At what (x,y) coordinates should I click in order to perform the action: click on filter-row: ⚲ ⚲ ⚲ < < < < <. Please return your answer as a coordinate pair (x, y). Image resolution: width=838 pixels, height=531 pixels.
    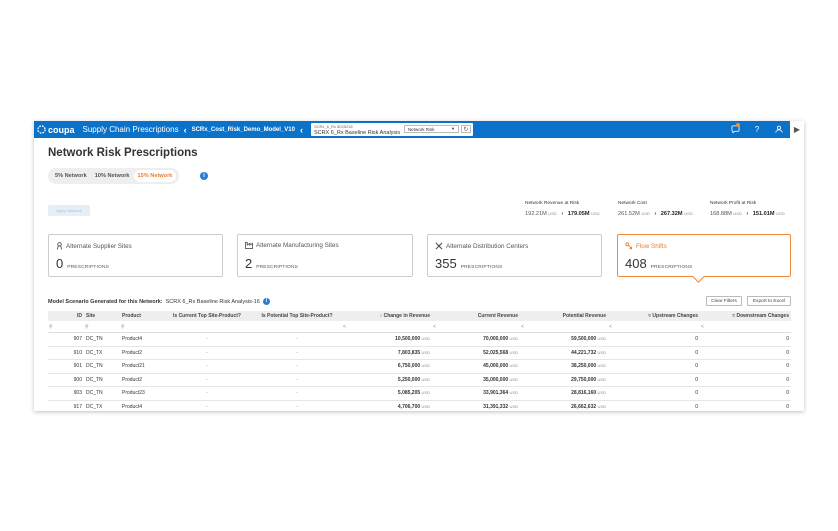
    Looking at the image, I should click on (419, 327).